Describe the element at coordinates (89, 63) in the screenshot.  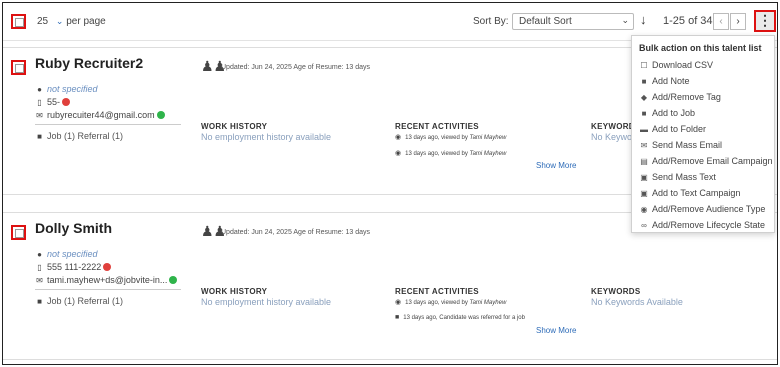
I see `candidate-name: Ruby Recruiter2` at that location.